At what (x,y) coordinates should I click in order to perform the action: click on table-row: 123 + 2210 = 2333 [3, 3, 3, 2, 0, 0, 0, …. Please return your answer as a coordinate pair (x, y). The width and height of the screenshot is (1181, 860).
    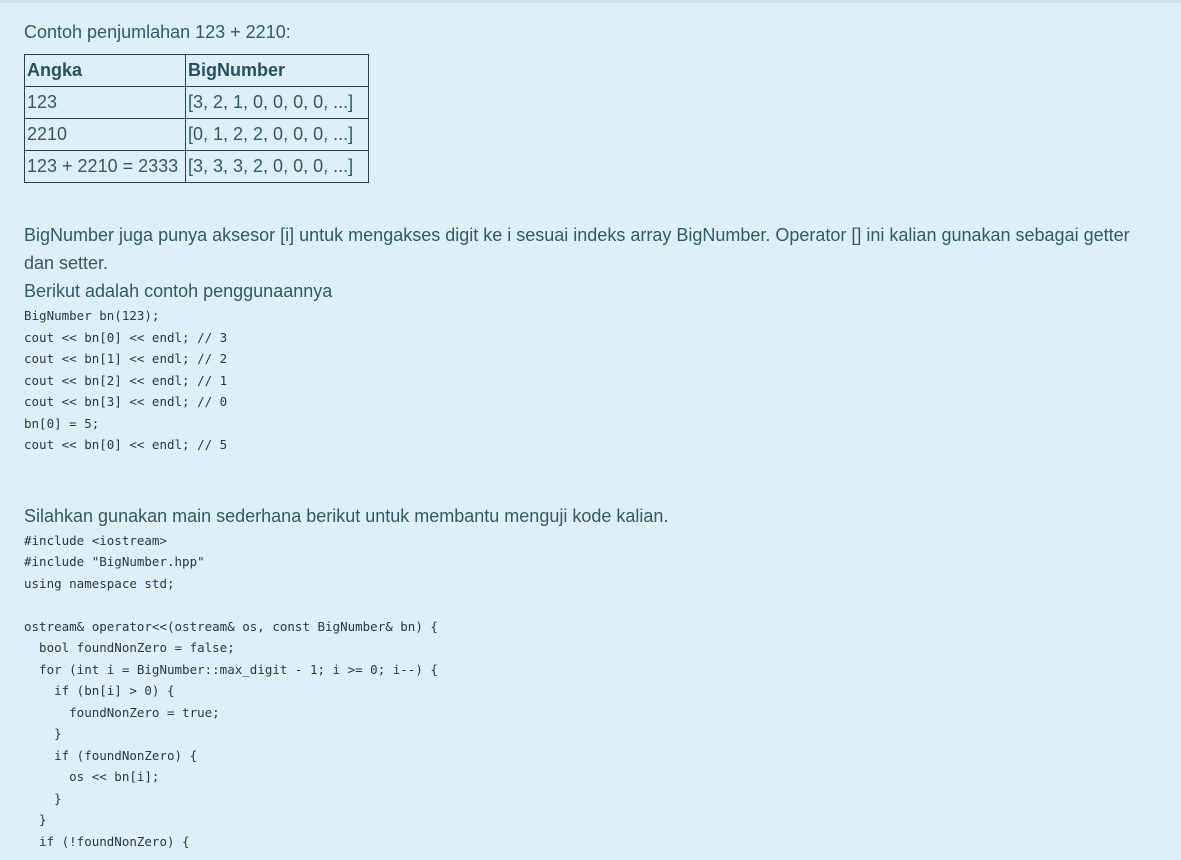
    Looking at the image, I should click on (196, 166).